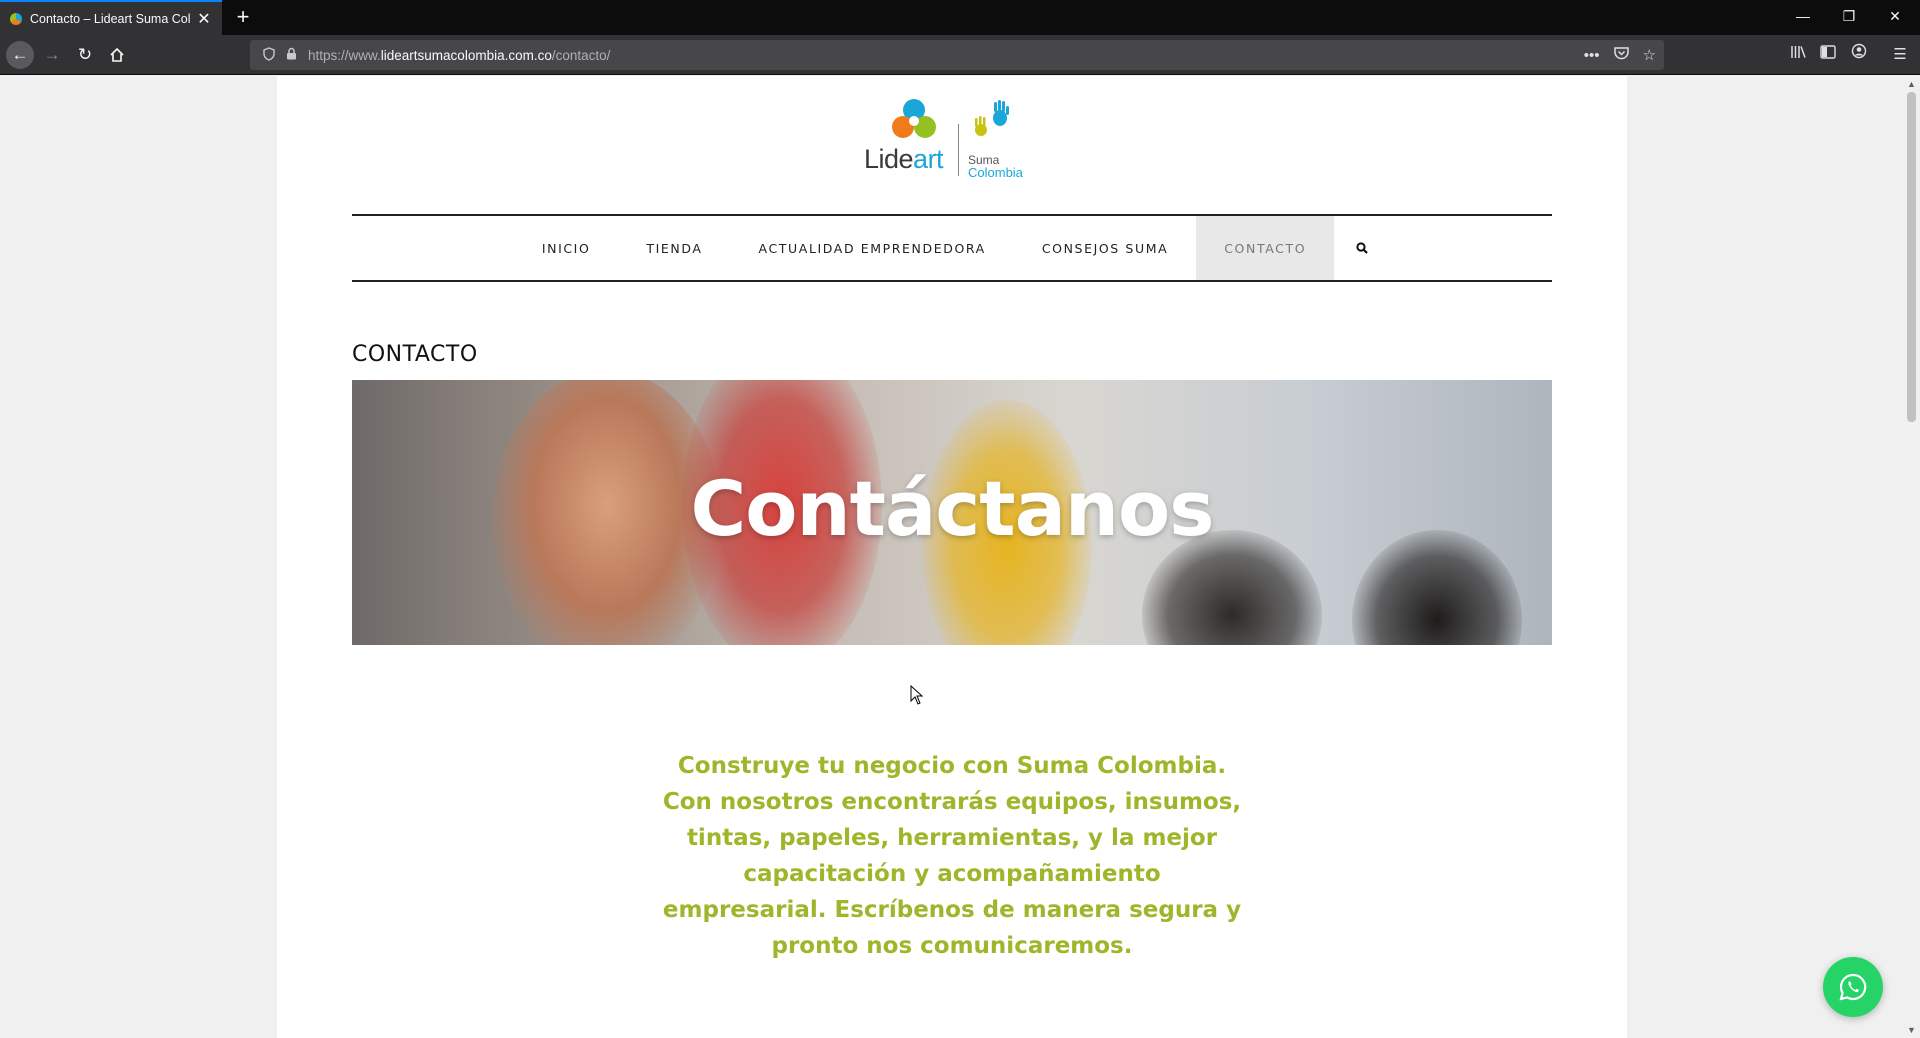  What do you see at coordinates (52, 55) in the screenshot?
I see `forward-icon: →` at bounding box center [52, 55].